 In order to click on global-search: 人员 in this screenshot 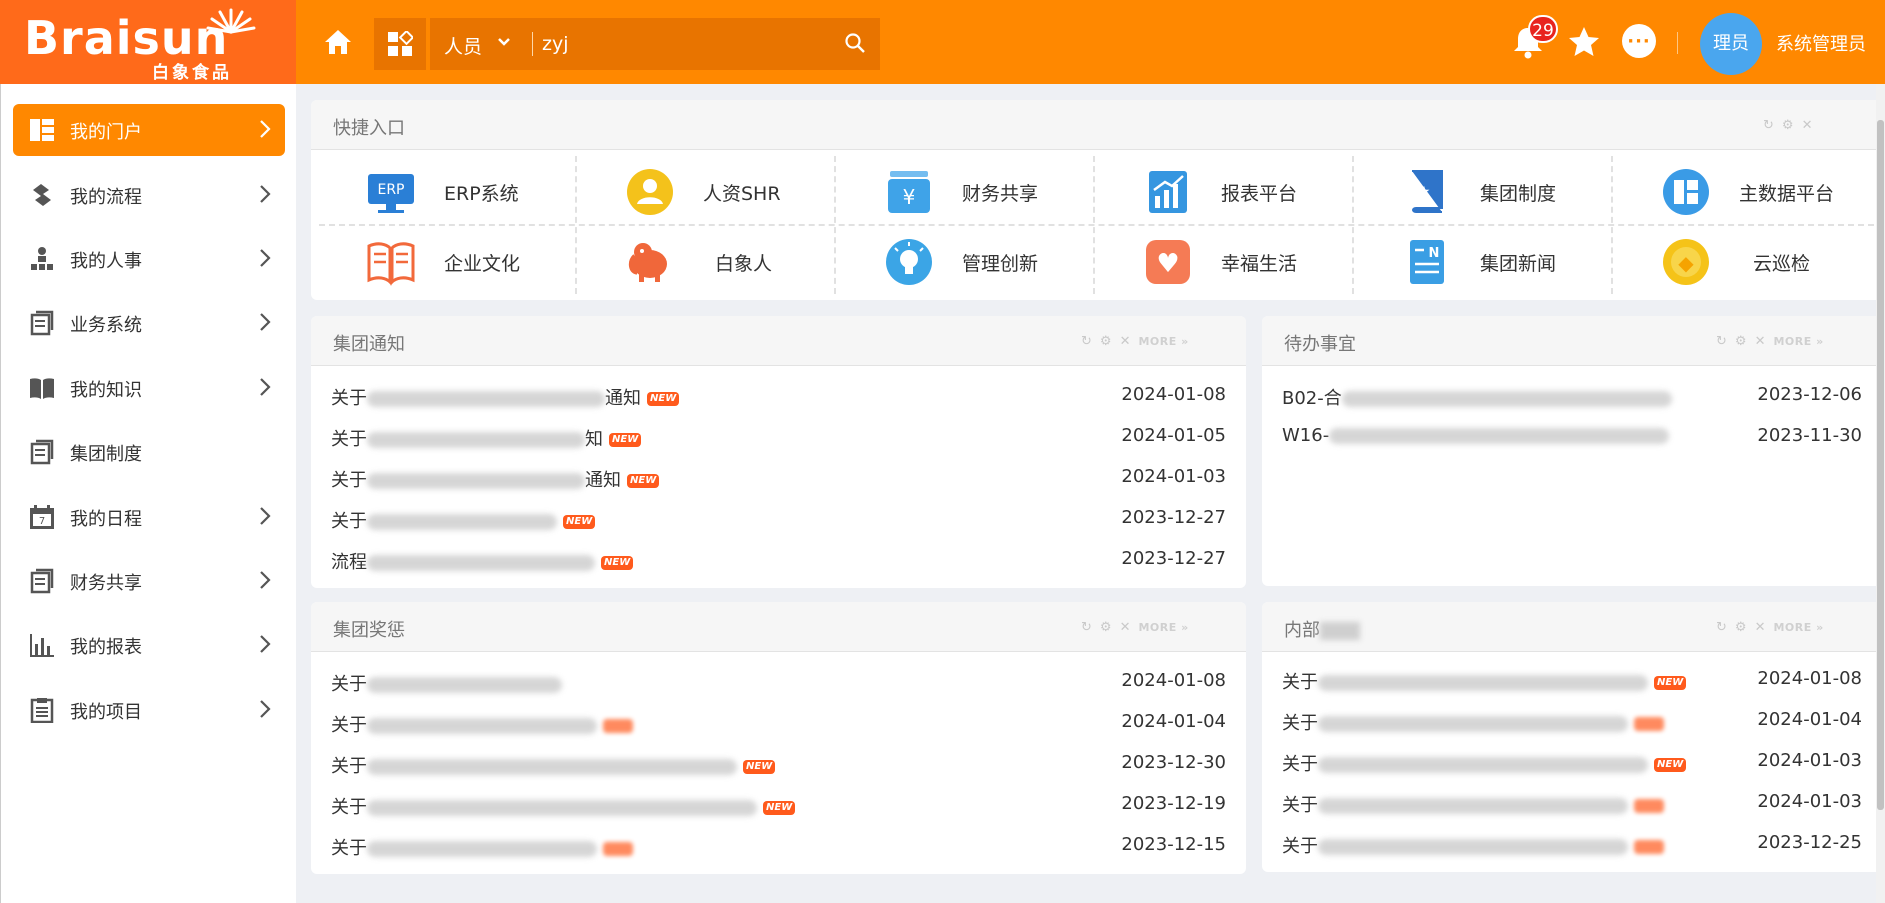, I will do `click(655, 44)`.